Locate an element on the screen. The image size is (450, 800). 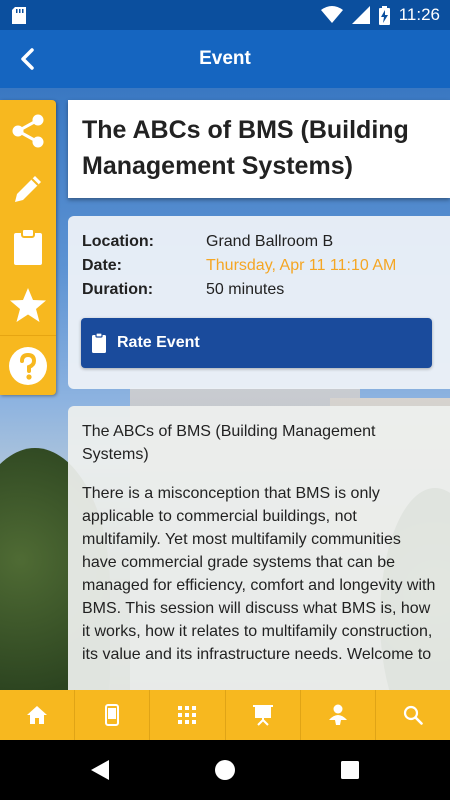
page-title: Event is located at coordinates (225, 58).